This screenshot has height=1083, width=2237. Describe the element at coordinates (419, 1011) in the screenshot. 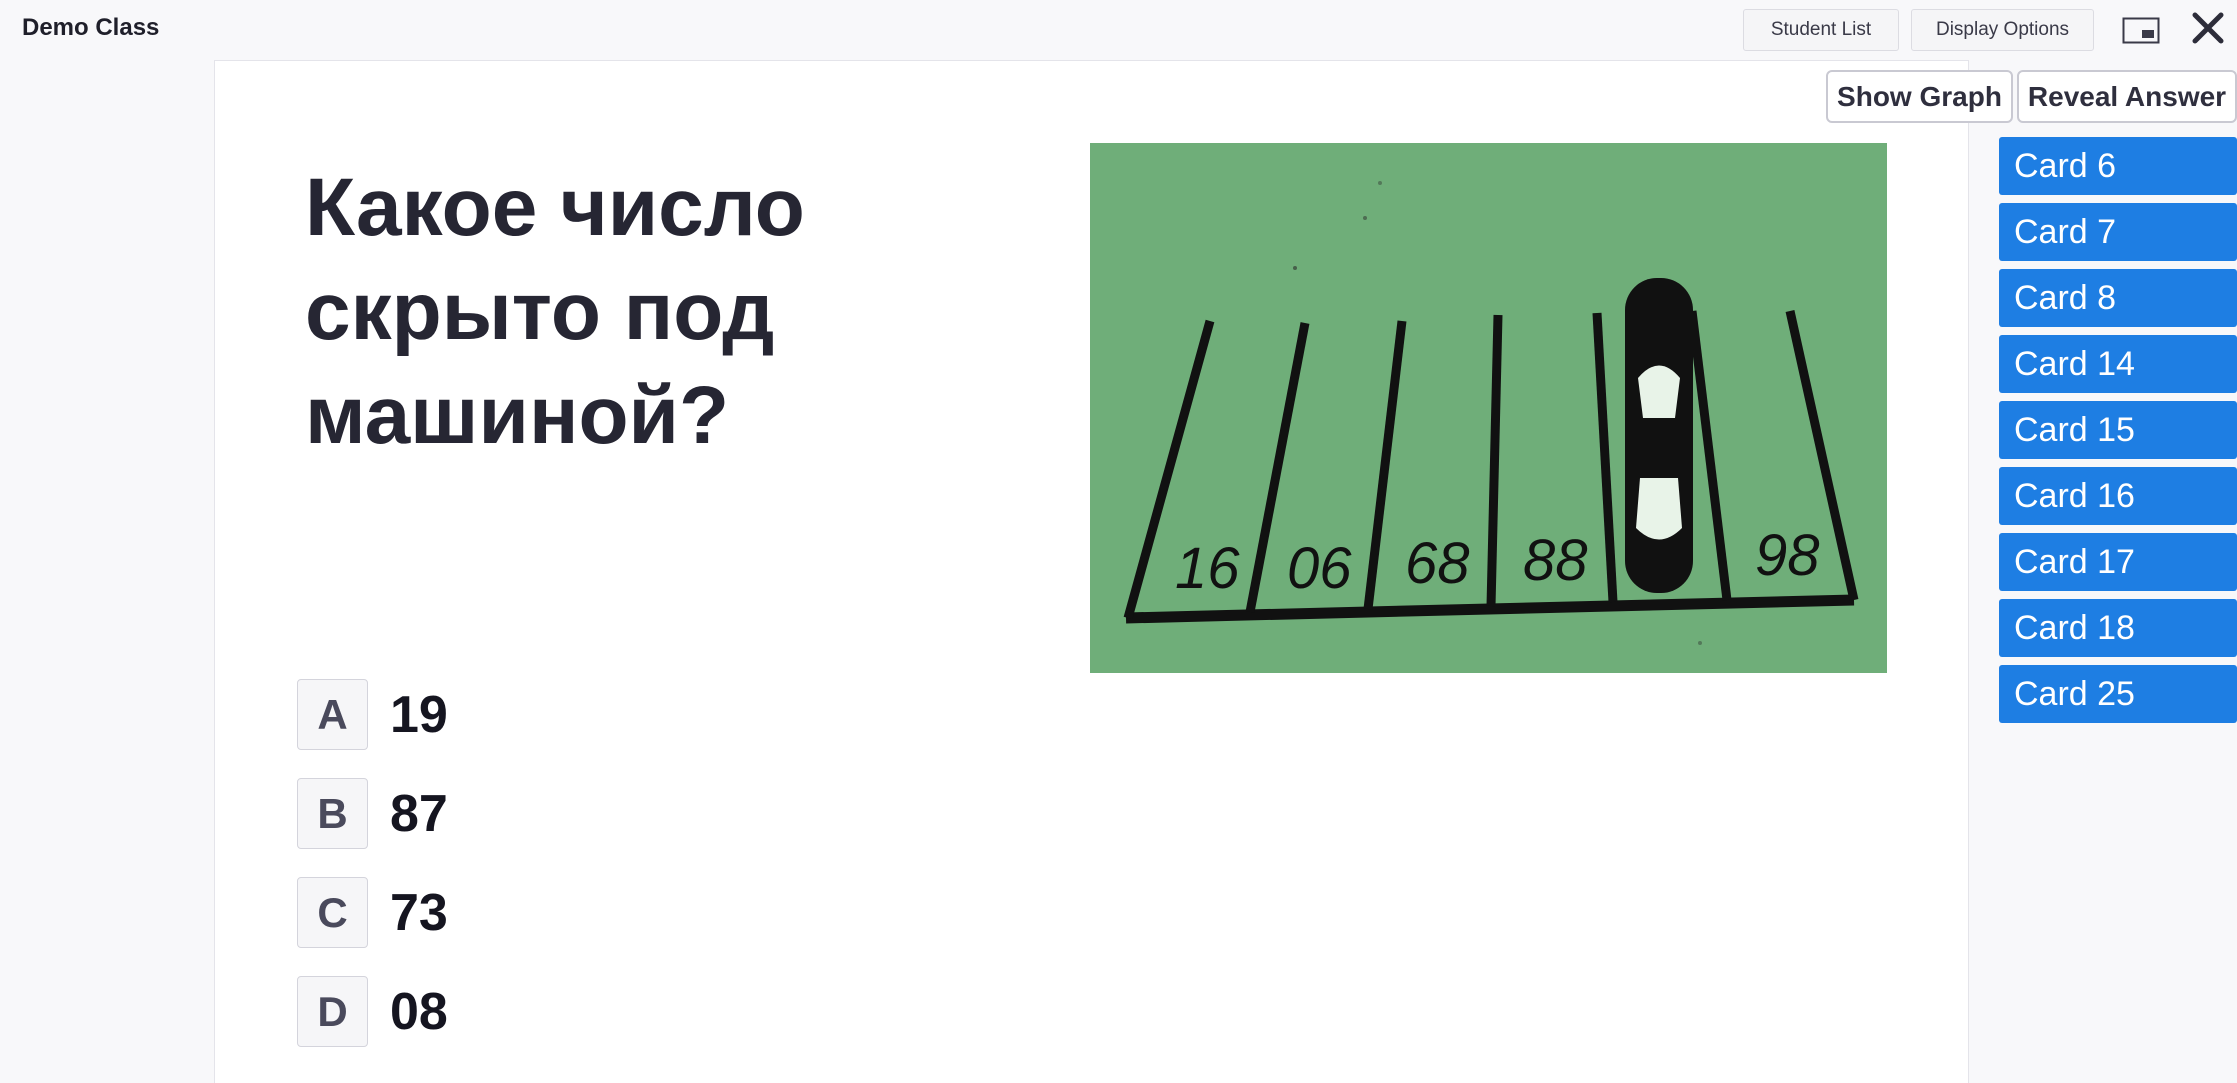

I see `answer-value: 08` at that location.